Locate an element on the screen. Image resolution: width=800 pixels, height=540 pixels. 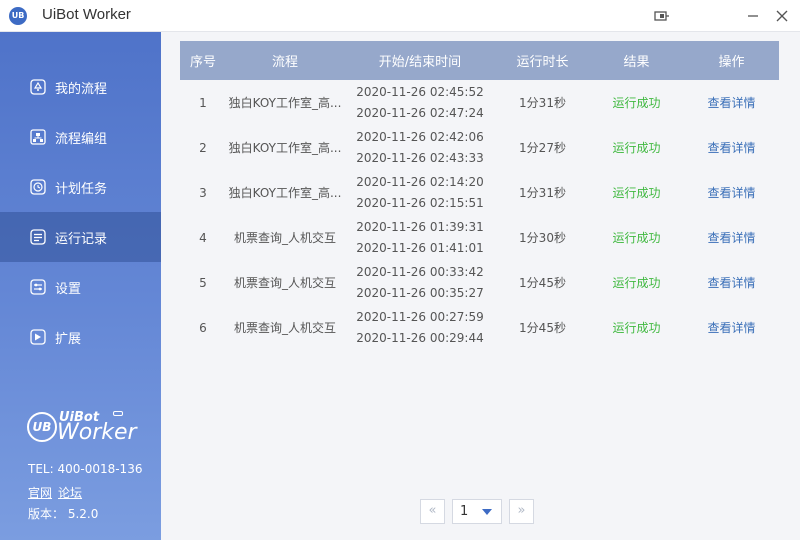
caret-down-icon is located at coordinates (487, 512).